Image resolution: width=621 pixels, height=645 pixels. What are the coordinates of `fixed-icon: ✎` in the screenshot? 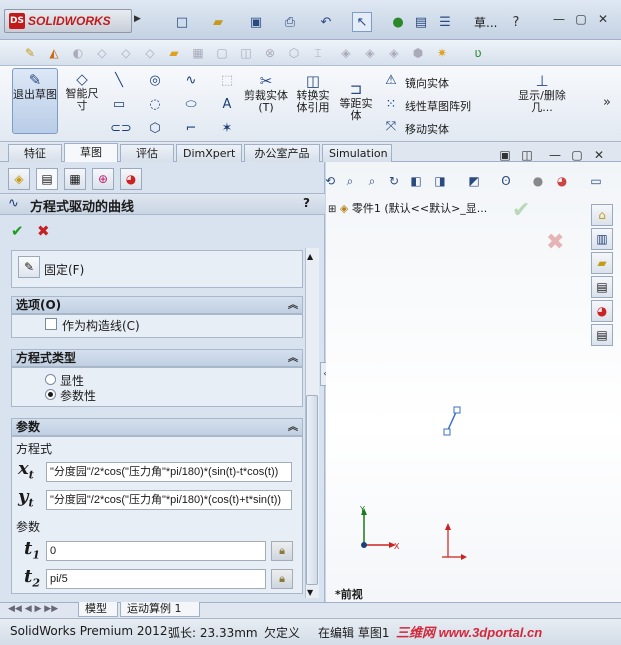 It's located at (29, 267).